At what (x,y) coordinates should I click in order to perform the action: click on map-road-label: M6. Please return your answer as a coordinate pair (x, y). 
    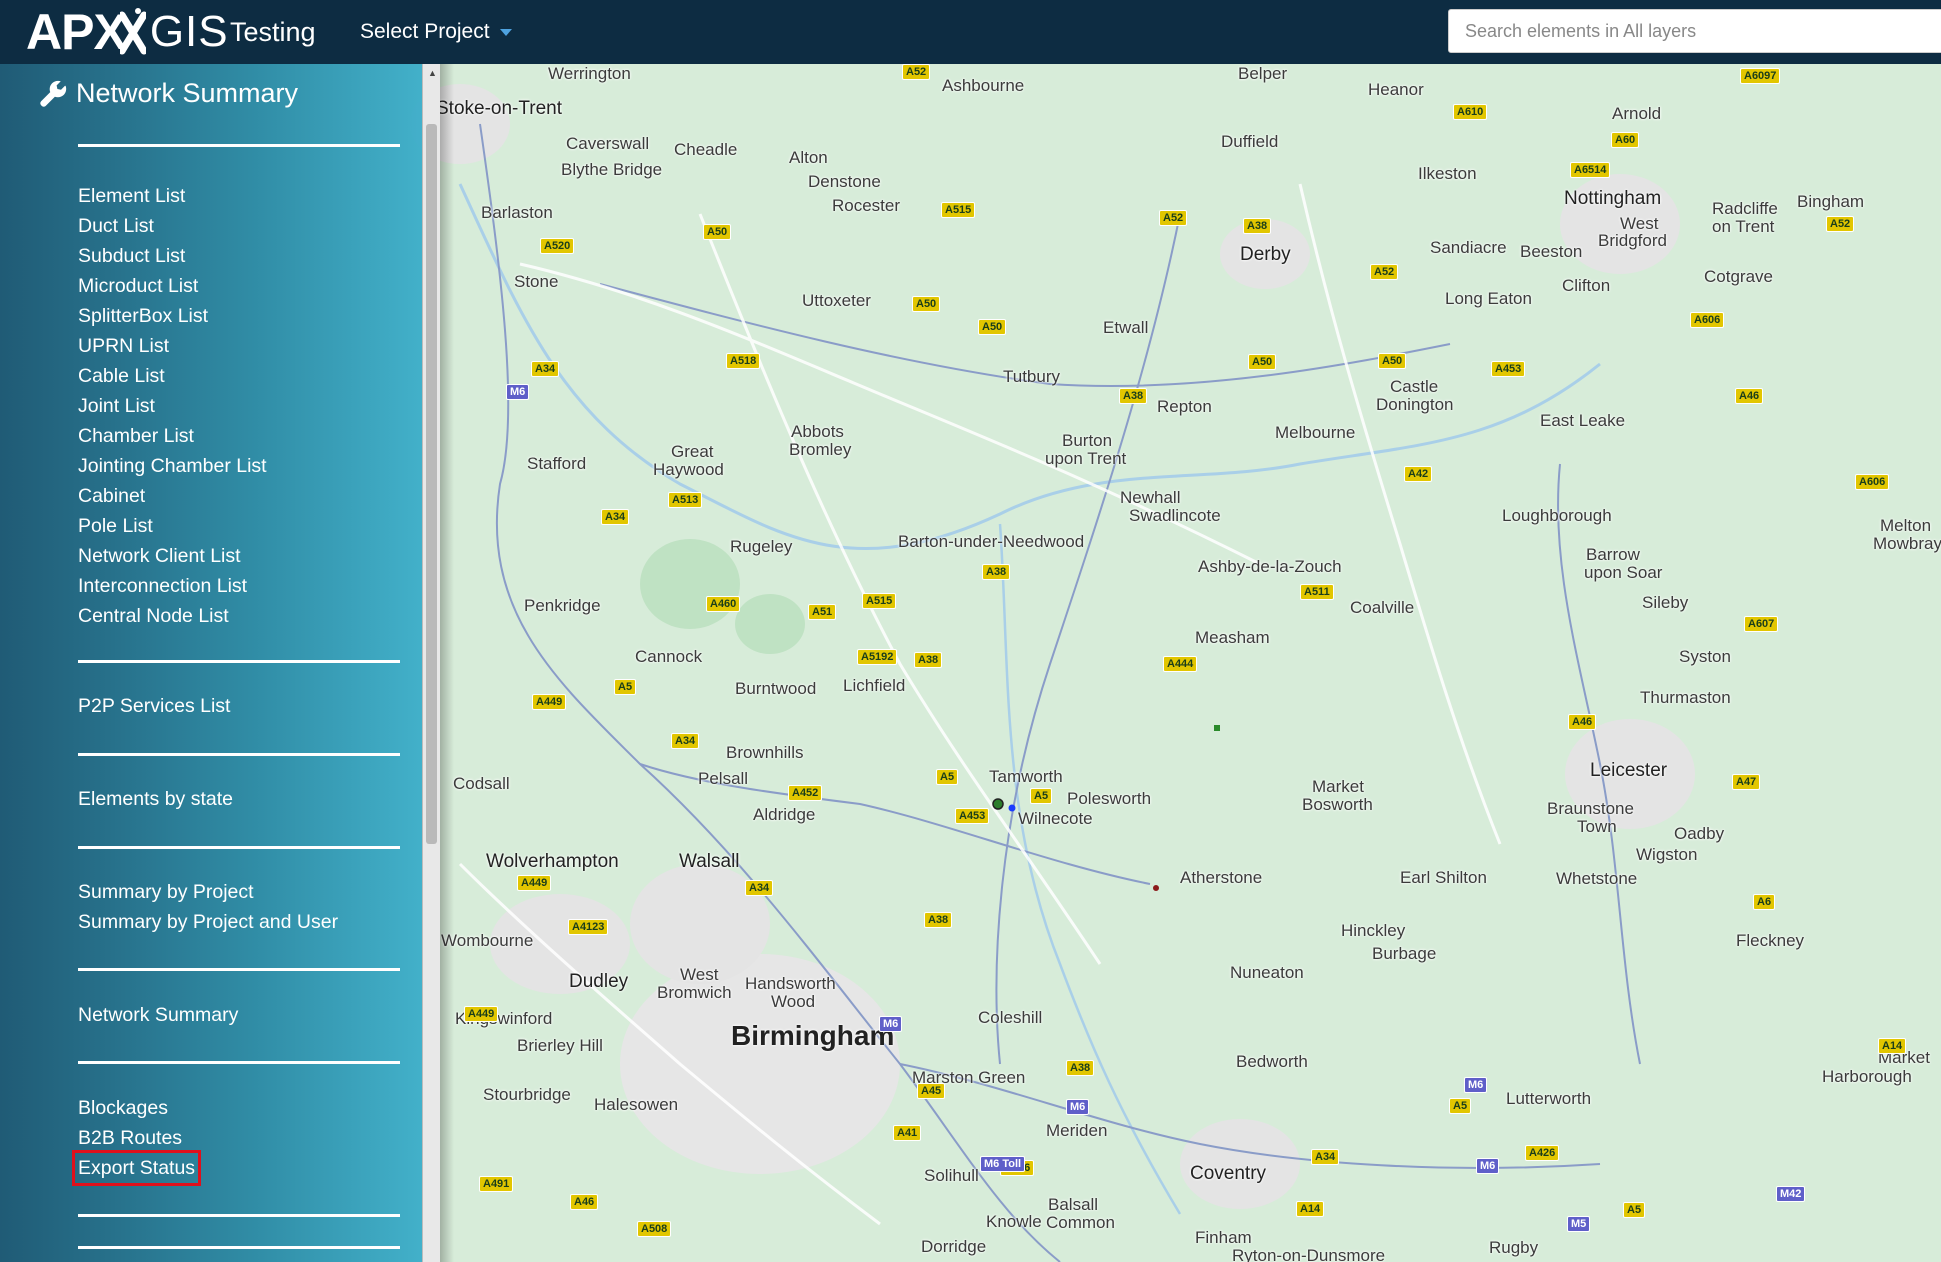
    Looking at the image, I should click on (1078, 1107).